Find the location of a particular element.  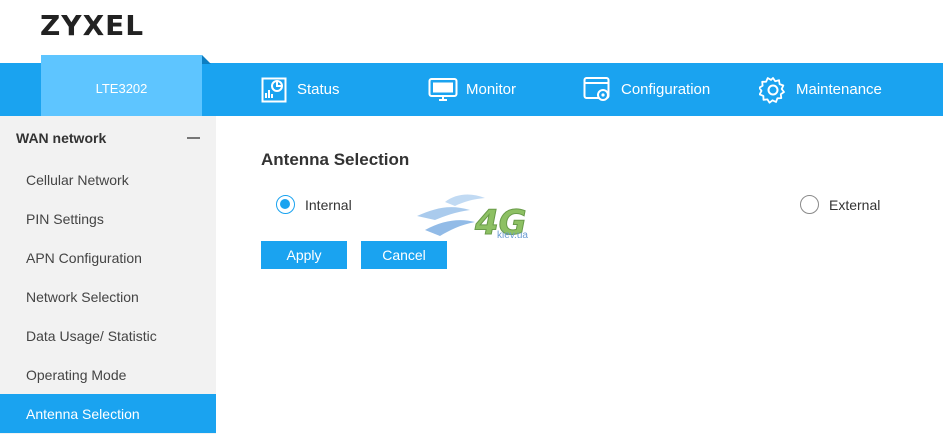

radio-external: External is located at coordinates (840, 204).